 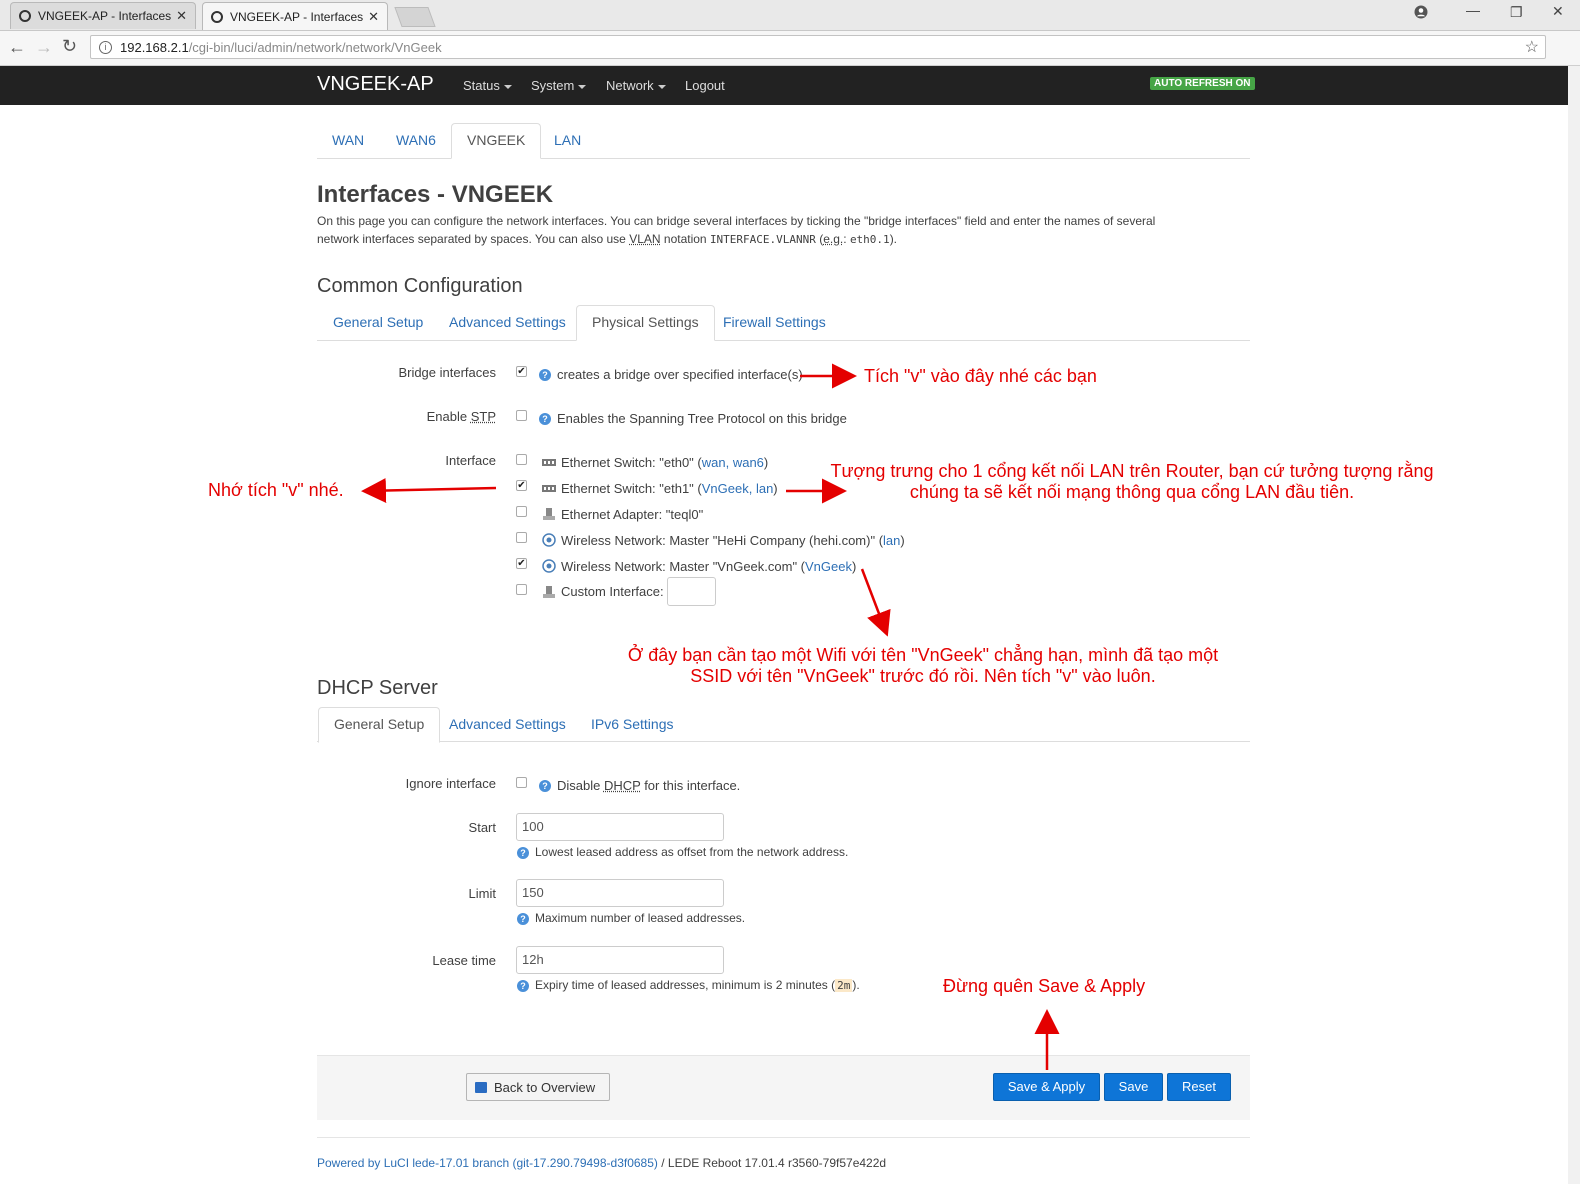 I want to click on annotation-bridge: Tích "v" vào đây nhé các bạn, so click(x=980, y=376).